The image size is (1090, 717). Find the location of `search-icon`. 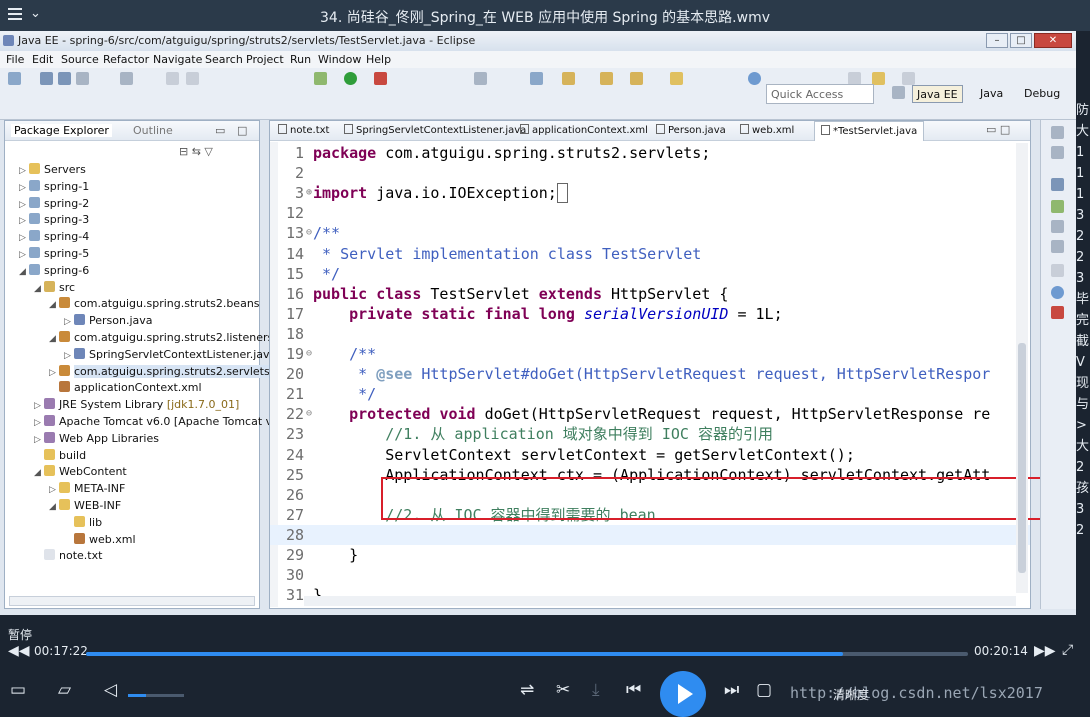

search-icon is located at coordinates (606, 78).